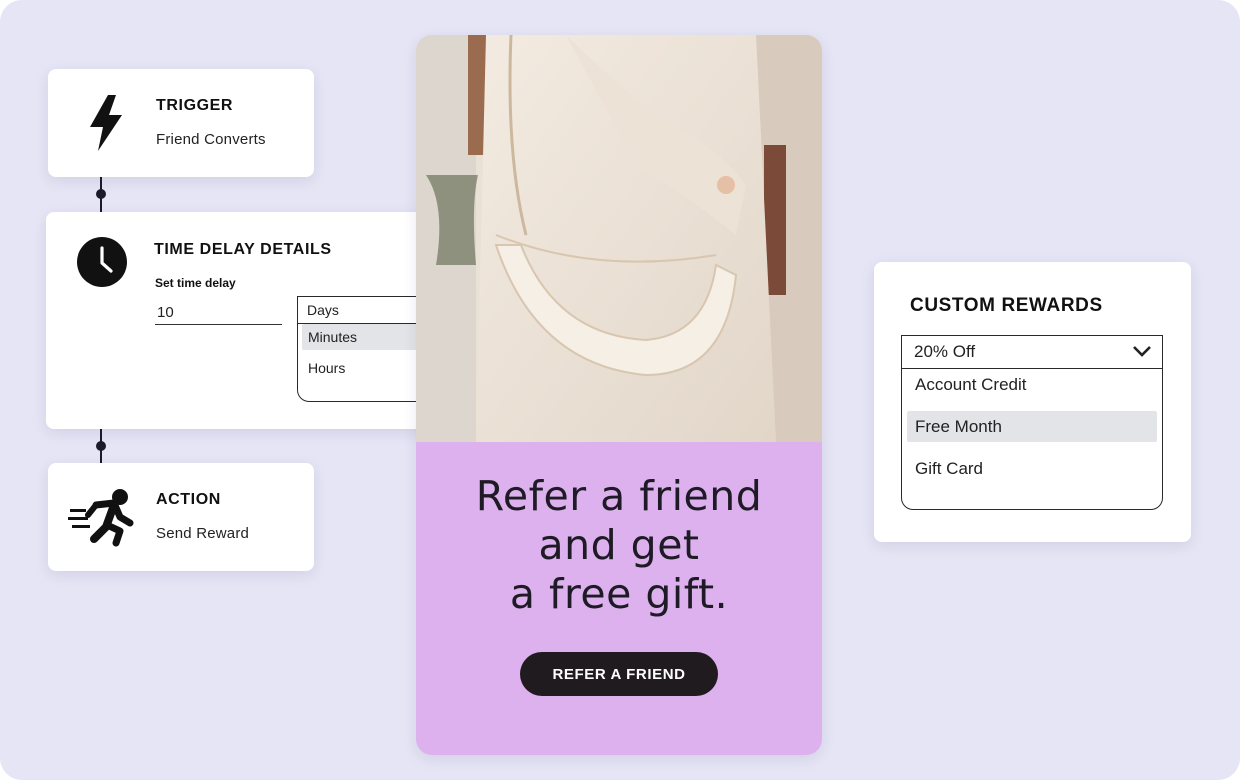 Image resolution: width=1240 pixels, height=780 pixels. What do you see at coordinates (195, 283) in the screenshot?
I see `time-delay-label: Set time delay` at bounding box center [195, 283].